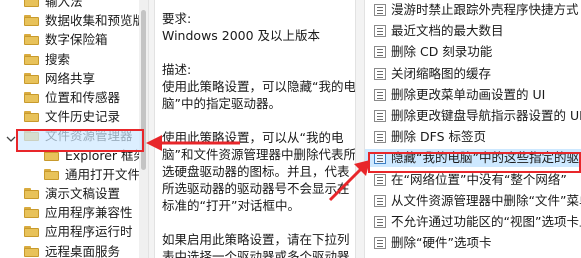  What do you see at coordinates (58, 59) in the screenshot?
I see `tree-item-label: 搜索` at bounding box center [58, 59].